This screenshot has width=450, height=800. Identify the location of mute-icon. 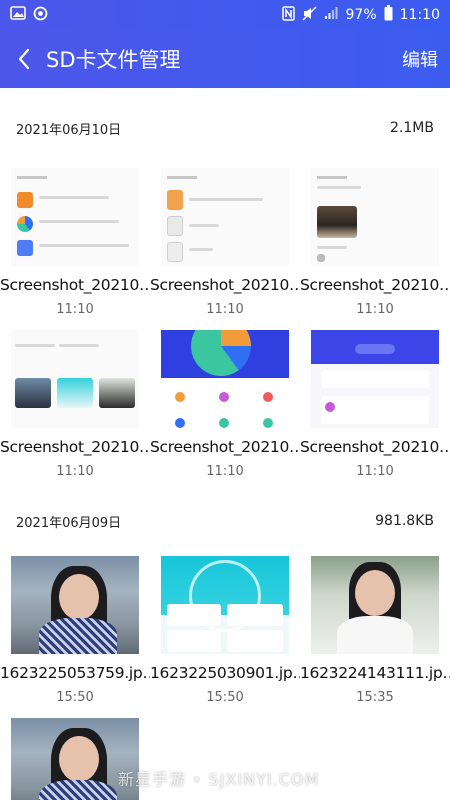
(309, 15).